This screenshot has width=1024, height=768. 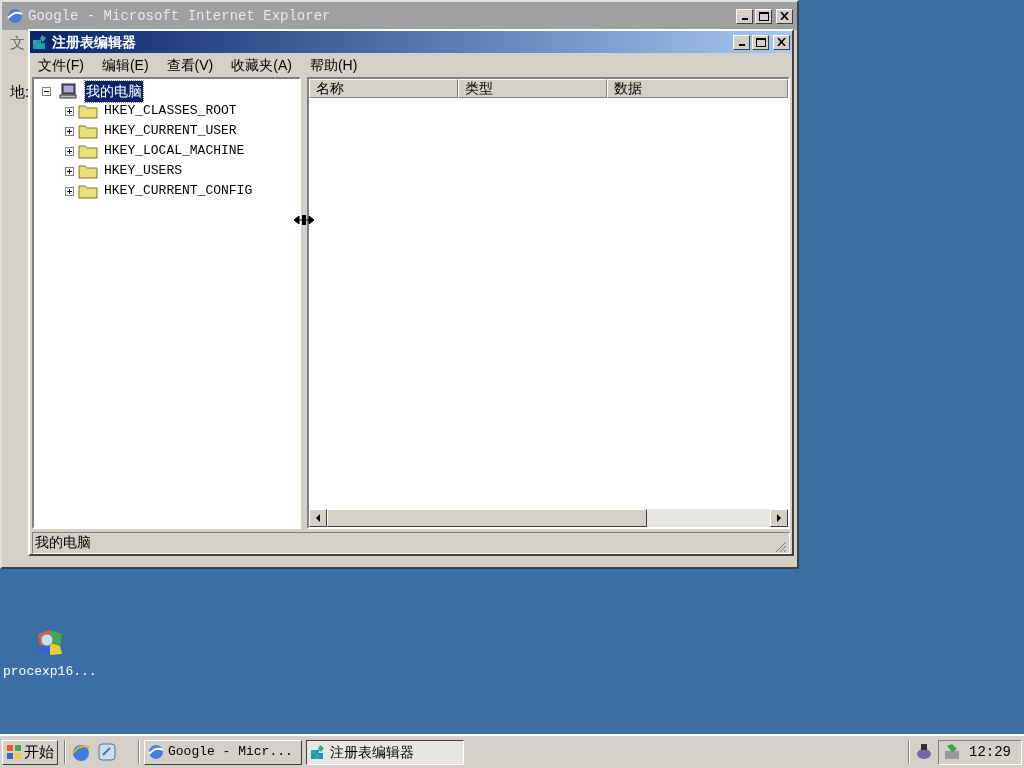 What do you see at coordinates (46, 91) in the screenshot?
I see `collapse-icon` at bounding box center [46, 91].